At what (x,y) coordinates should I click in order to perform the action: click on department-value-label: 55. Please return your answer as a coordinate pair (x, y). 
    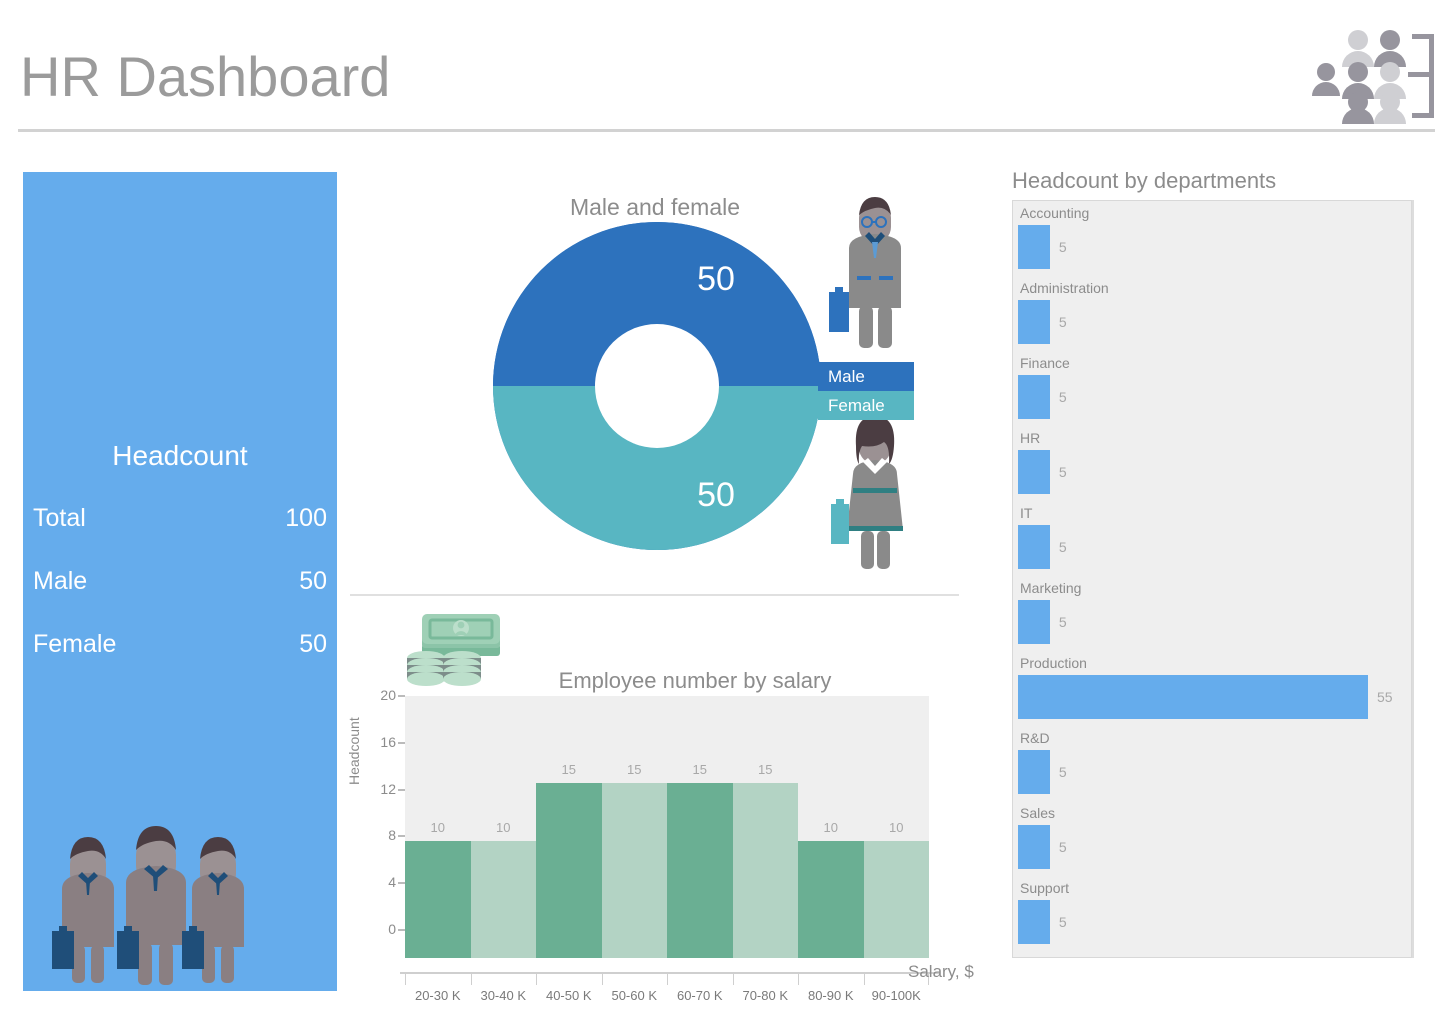
    Looking at the image, I should click on (1385, 697).